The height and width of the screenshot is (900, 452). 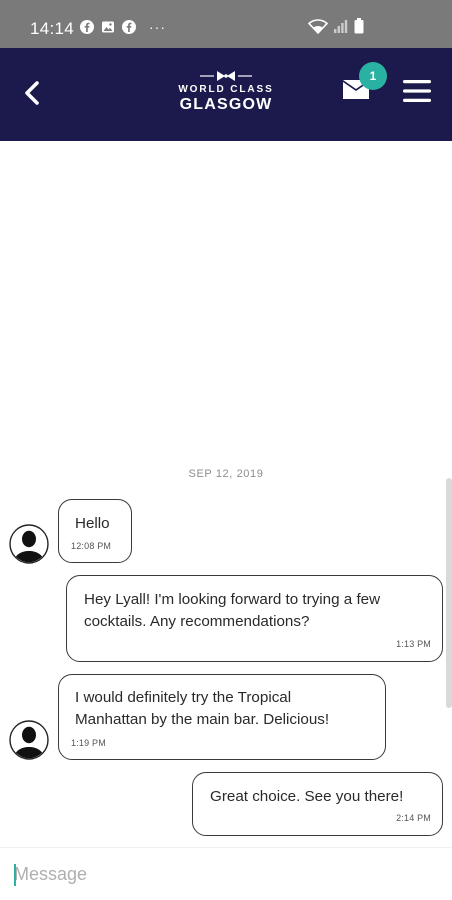 What do you see at coordinates (413, 644) in the screenshot?
I see `message-time: 1:13 PM` at bounding box center [413, 644].